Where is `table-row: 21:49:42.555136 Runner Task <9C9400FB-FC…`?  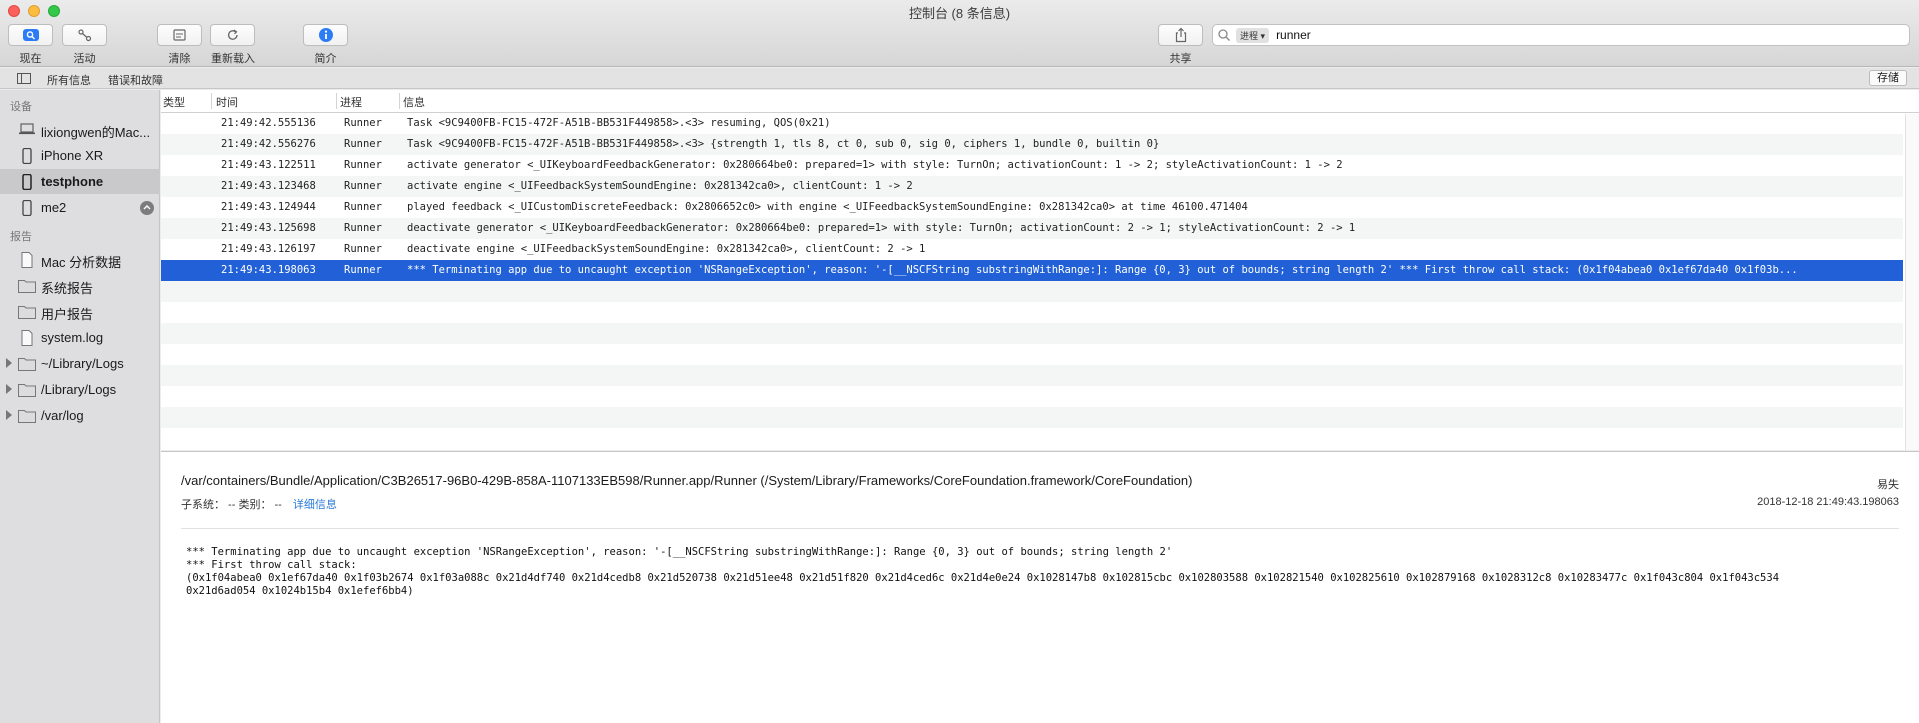
table-row: 21:49:42.555136 Runner Task <9C9400FB-FC… is located at coordinates (1032, 123).